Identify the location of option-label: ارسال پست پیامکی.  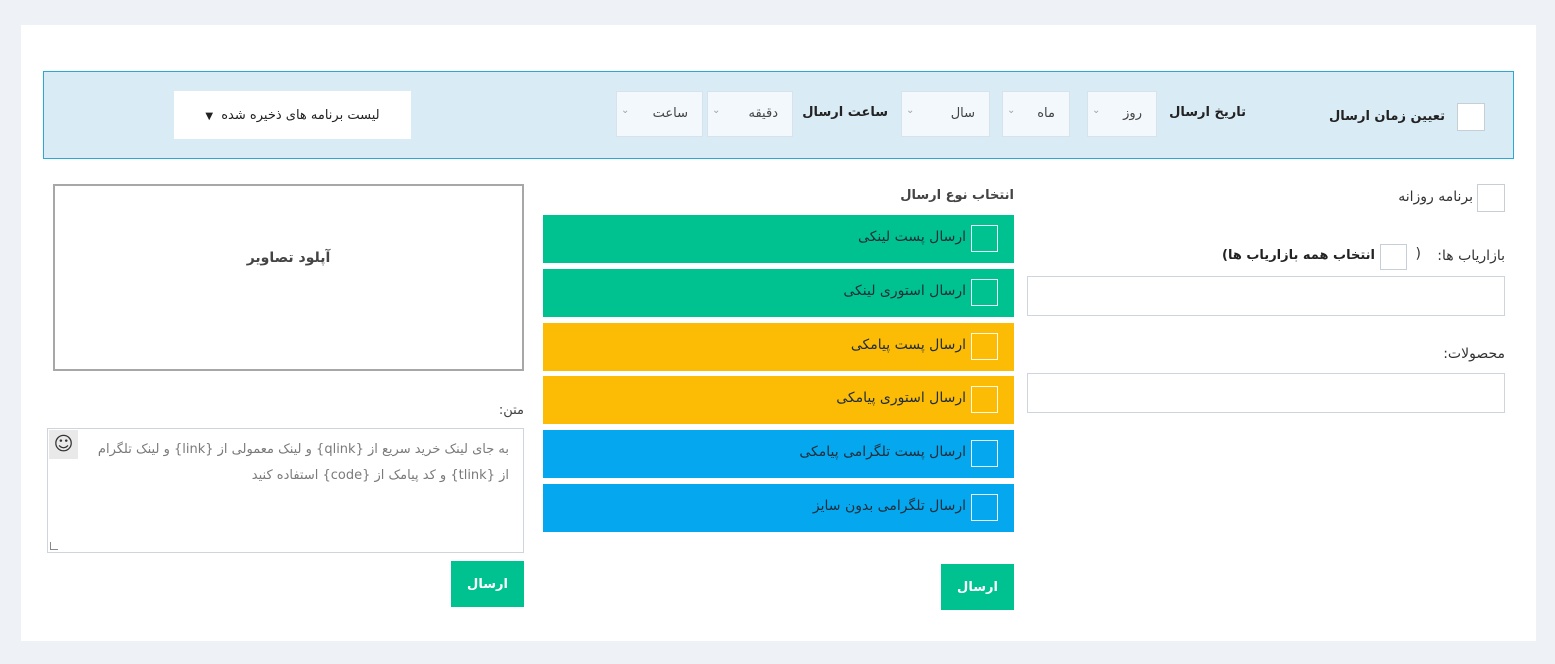
(908, 345).